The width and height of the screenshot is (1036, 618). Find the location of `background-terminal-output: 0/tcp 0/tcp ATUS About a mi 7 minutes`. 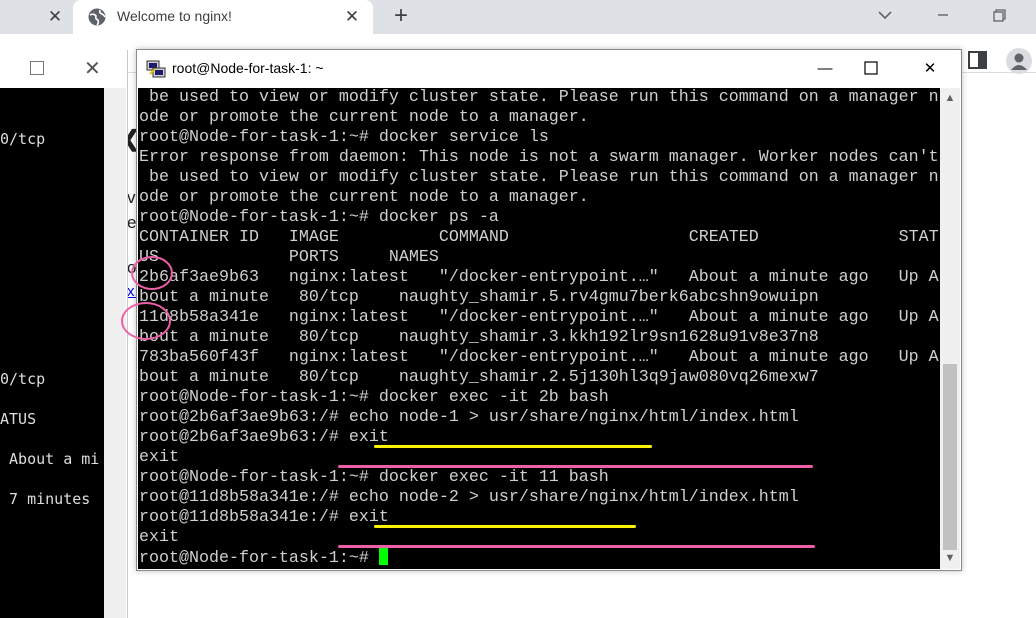

background-terminal-output: 0/tcp 0/tcp ATUS About a mi 7 minutes is located at coordinates (52, 353).